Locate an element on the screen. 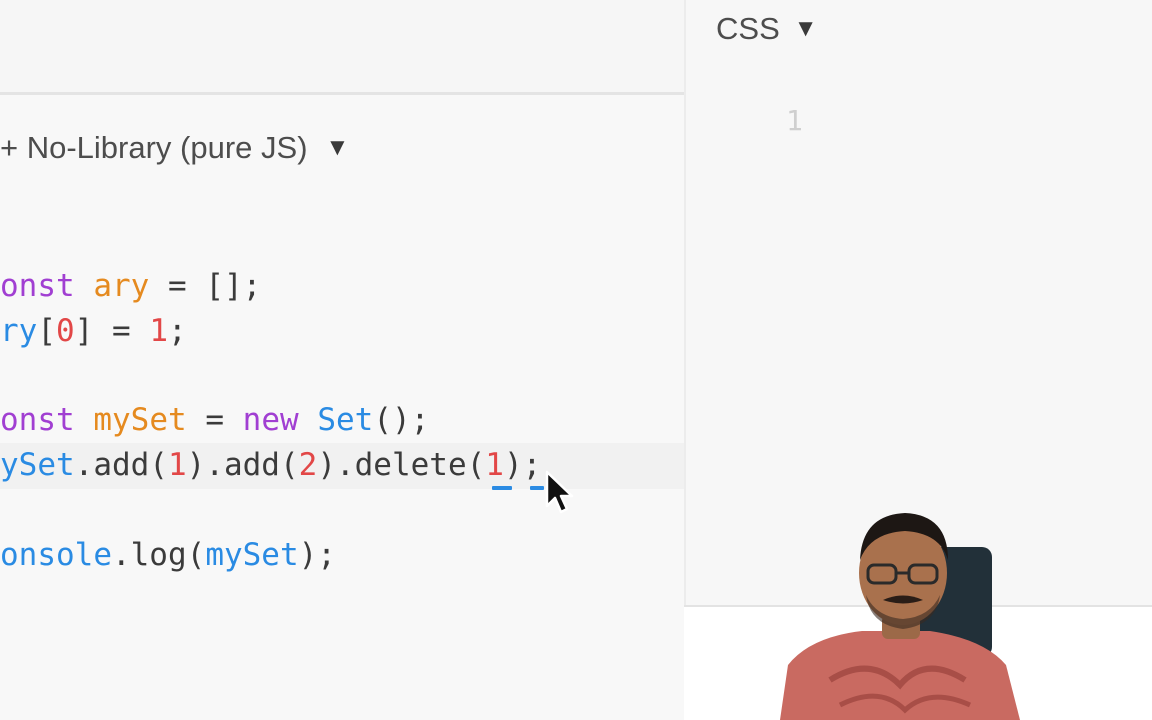  code-line-5: onsole.log(mySet); is located at coordinates (168, 555).